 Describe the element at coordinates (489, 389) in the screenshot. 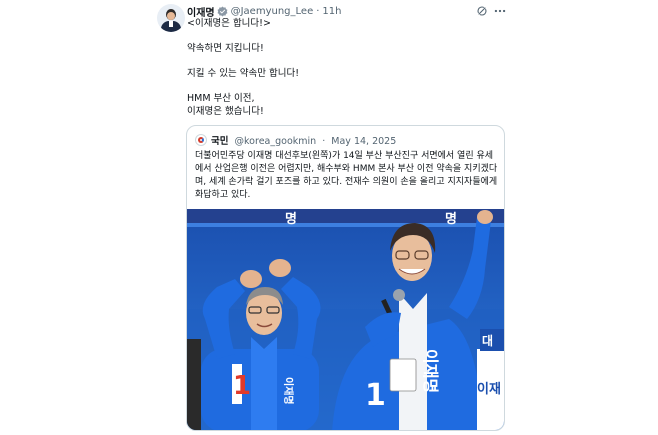

I see `sign-text: 이재` at that location.